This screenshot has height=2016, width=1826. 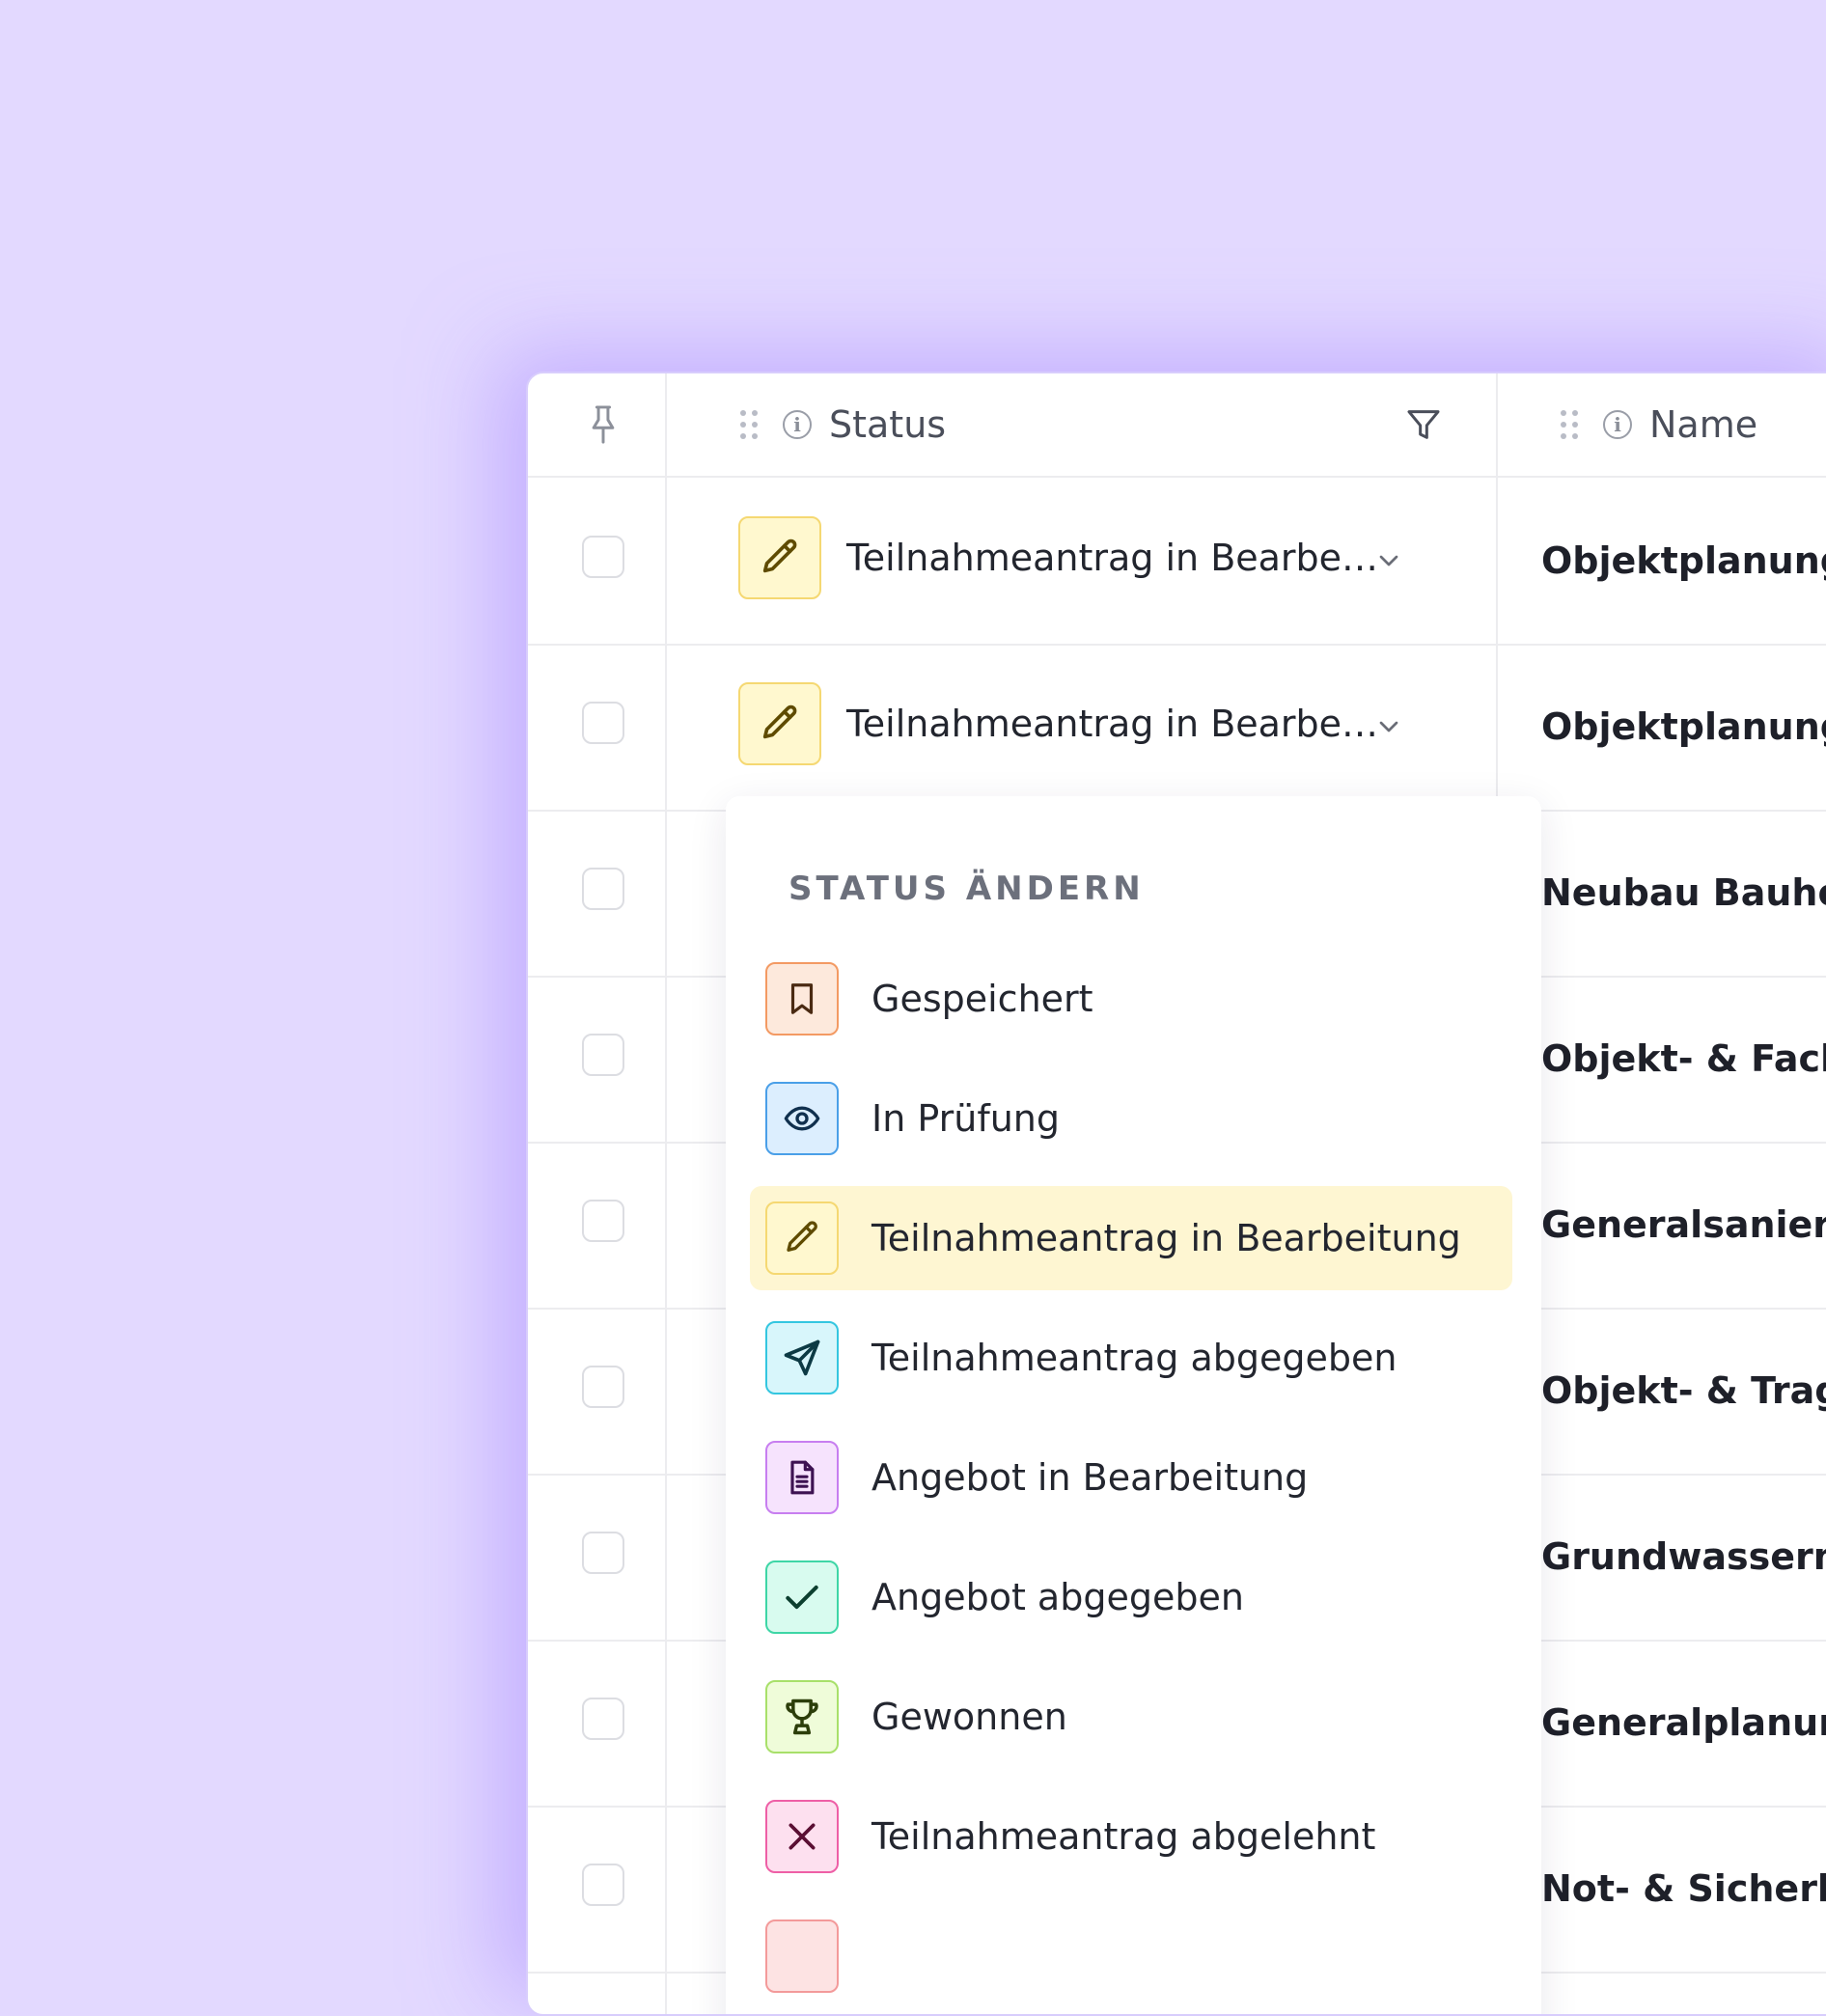 What do you see at coordinates (1683, 1225) in the screenshot?
I see `row-name: Generalsanierun` at bounding box center [1683, 1225].